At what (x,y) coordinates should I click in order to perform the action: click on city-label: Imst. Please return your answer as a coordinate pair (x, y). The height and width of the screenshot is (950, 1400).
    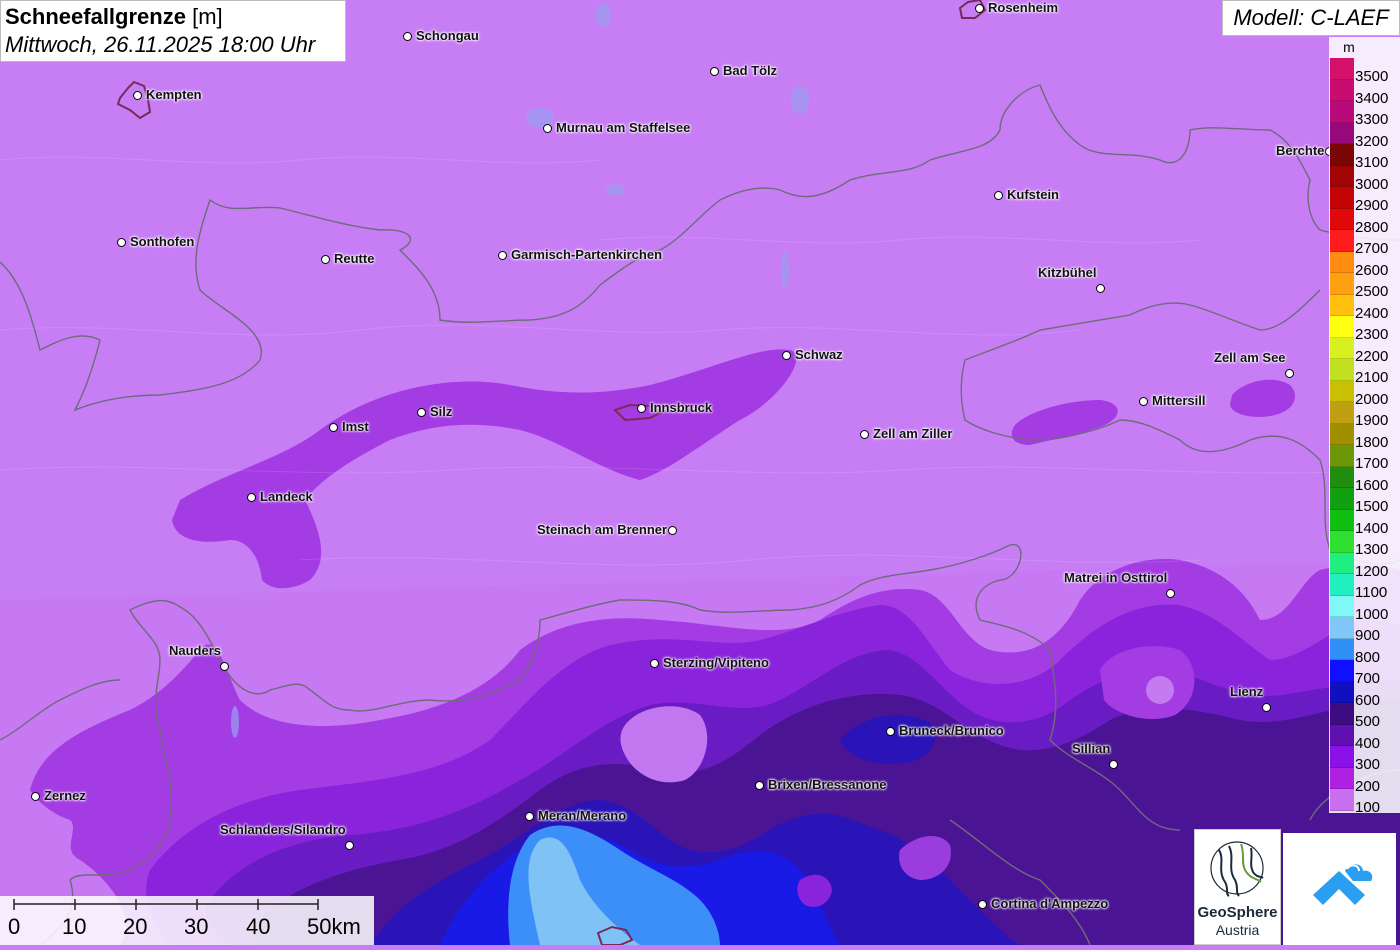
    Looking at the image, I should click on (355, 426).